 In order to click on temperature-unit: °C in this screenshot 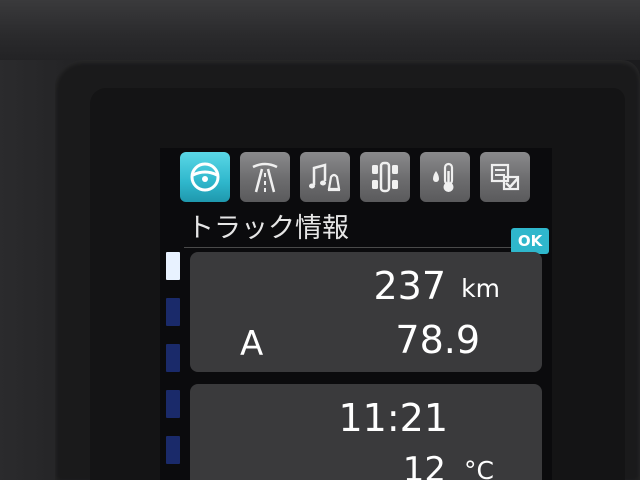, I will do `click(479, 468)`.